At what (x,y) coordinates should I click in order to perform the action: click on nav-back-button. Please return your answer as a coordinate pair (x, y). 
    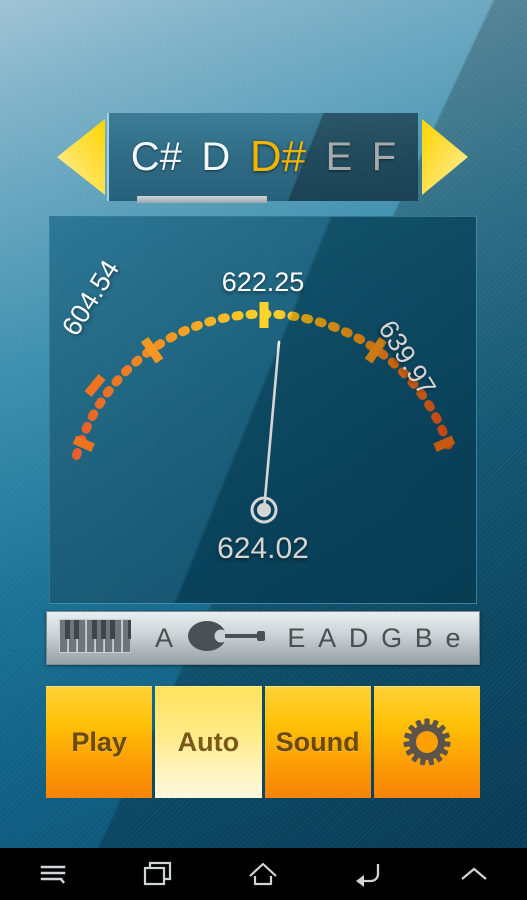
    Looking at the image, I should click on (369, 874).